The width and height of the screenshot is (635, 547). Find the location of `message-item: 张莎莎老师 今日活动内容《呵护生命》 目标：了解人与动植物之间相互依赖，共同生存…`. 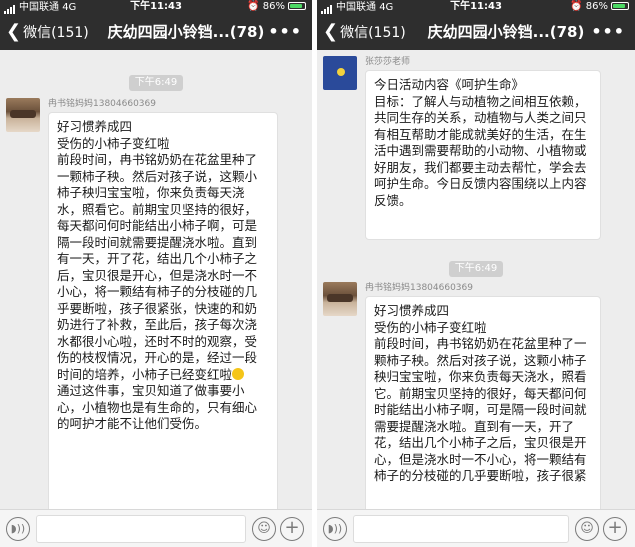

message-item: 张莎莎老师 今日活动内容《呵护生命》 目标：了解人与动植物之间相互依赖，共同生存… is located at coordinates (462, 149).